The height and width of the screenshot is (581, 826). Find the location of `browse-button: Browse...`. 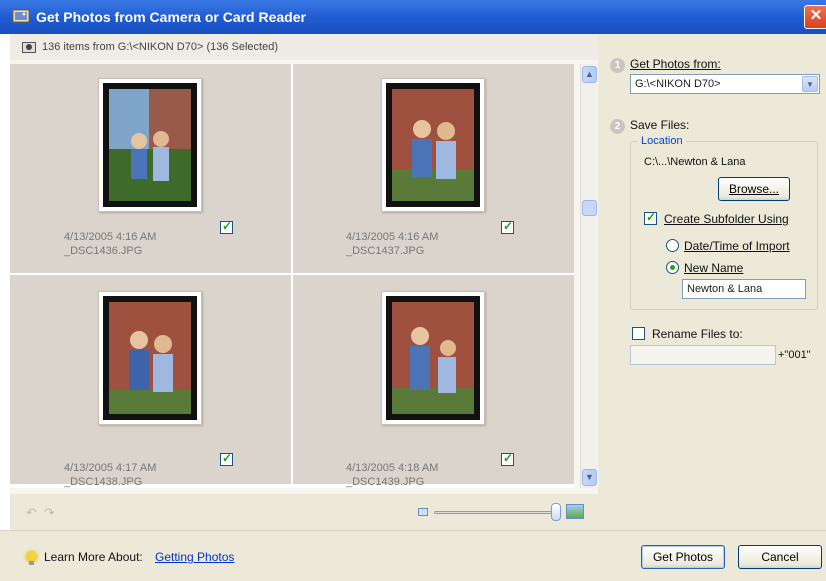

browse-button: Browse... is located at coordinates (754, 189).